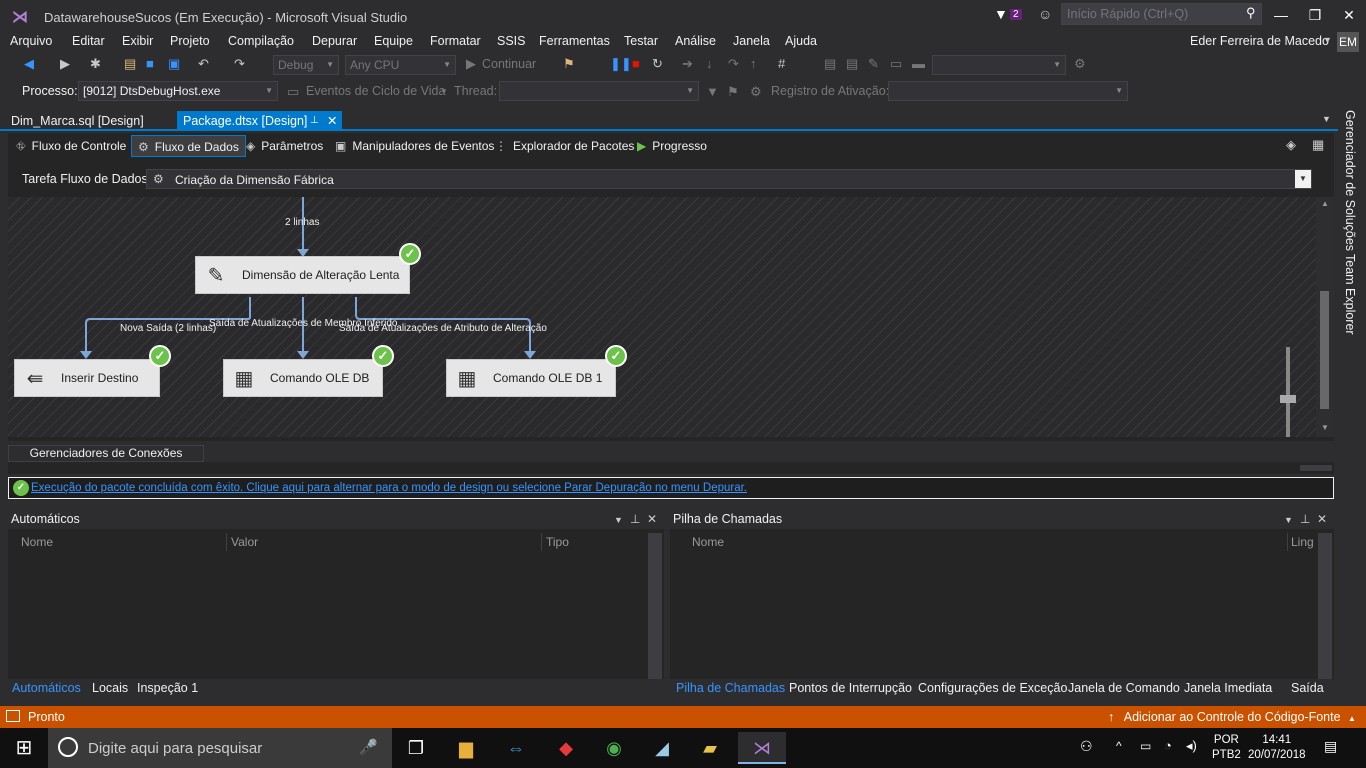 This screenshot has width=1366, height=768. I want to click on tab-data-flow: ⚙ Fluxo de Dados, so click(188, 146).